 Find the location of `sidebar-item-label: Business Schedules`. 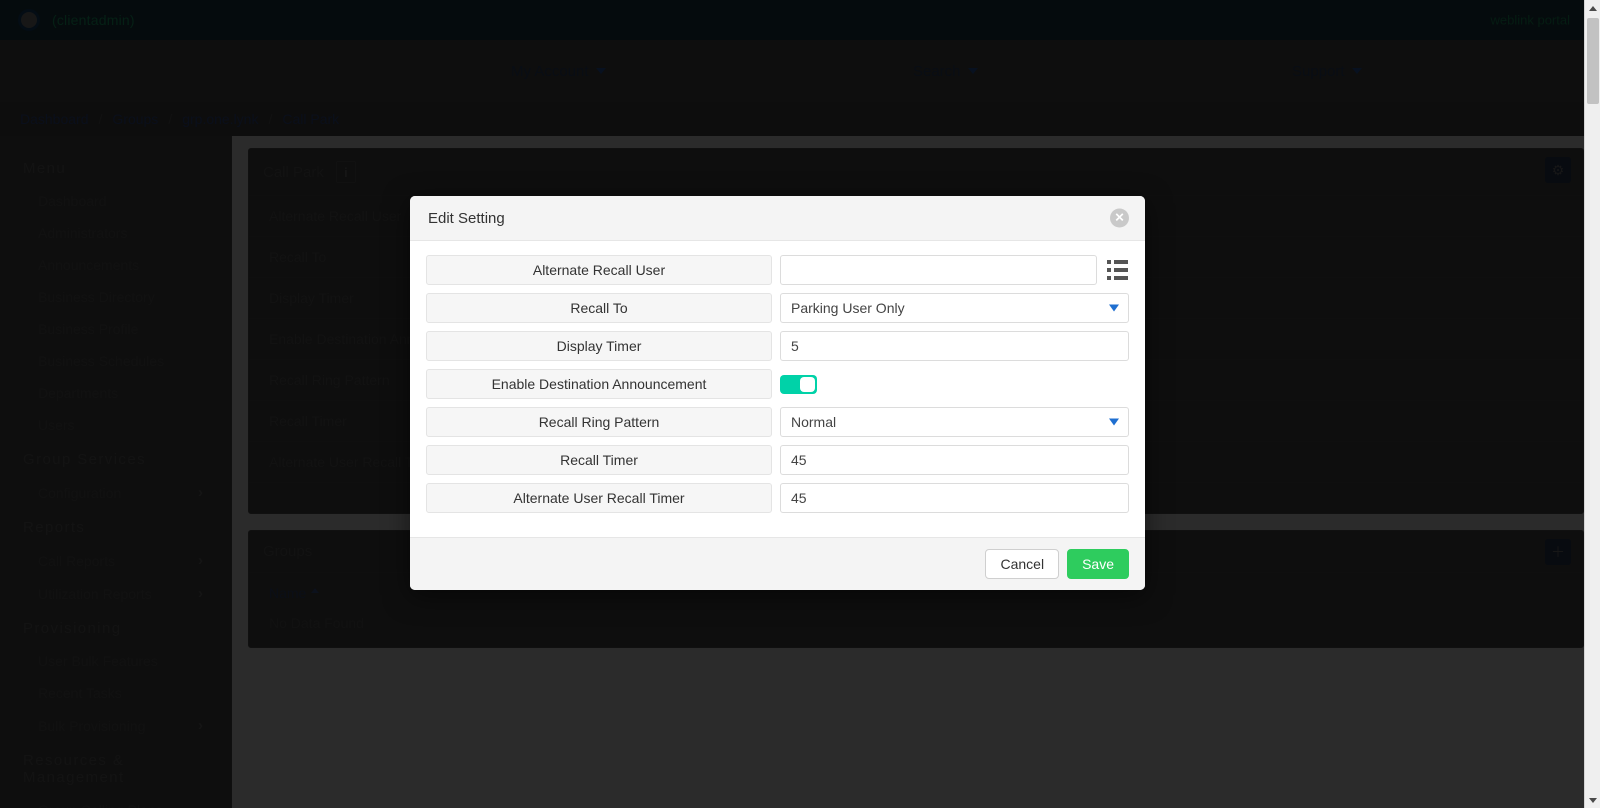

sidebar-item-label: Business Schedules is located at coordinates (101, 361).